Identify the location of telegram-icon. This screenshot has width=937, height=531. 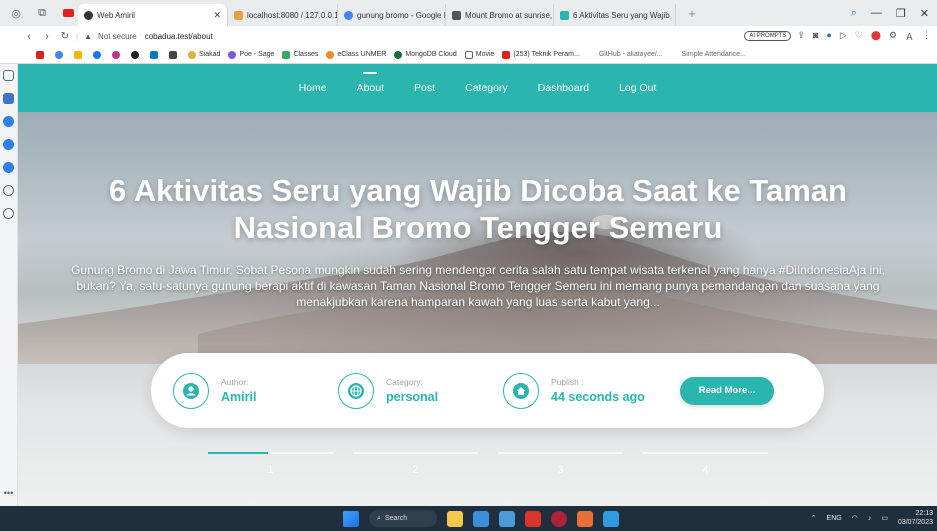
(8, 167).